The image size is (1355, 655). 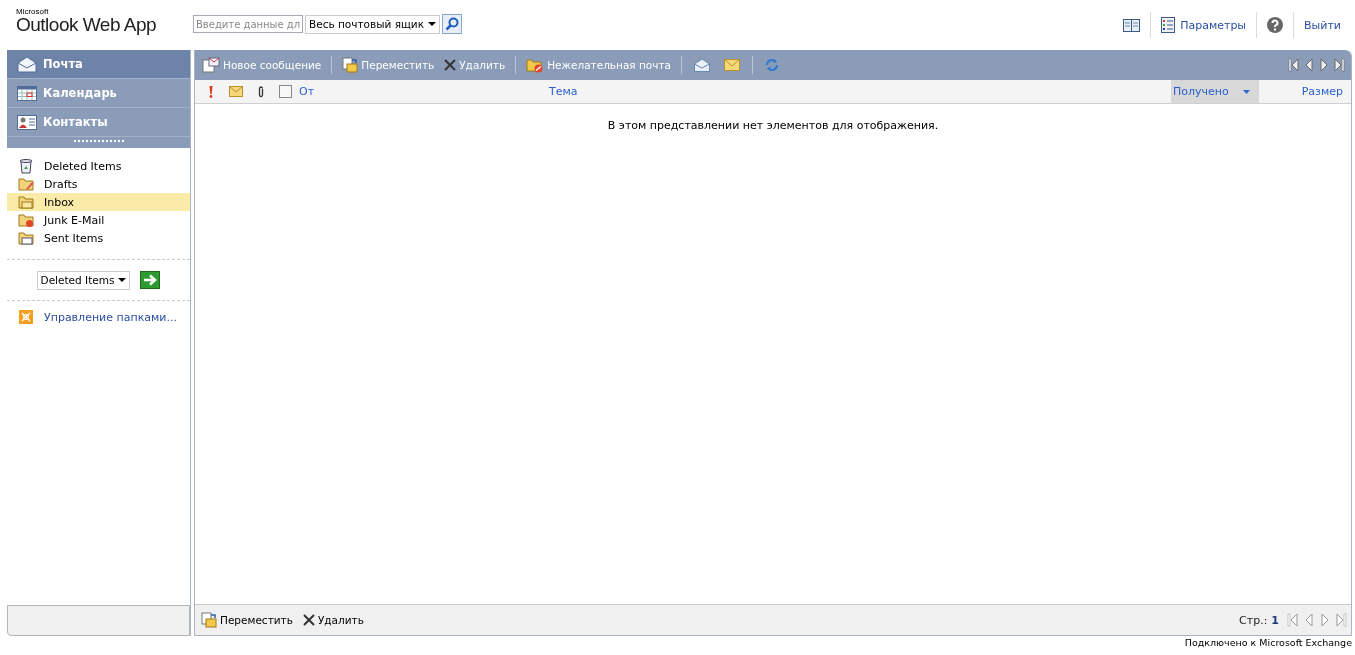 What do you see at coordinates (87, 25) in the screenshot?
I see `product-logo: Outlook Web App` at bounding box center [87, 25].